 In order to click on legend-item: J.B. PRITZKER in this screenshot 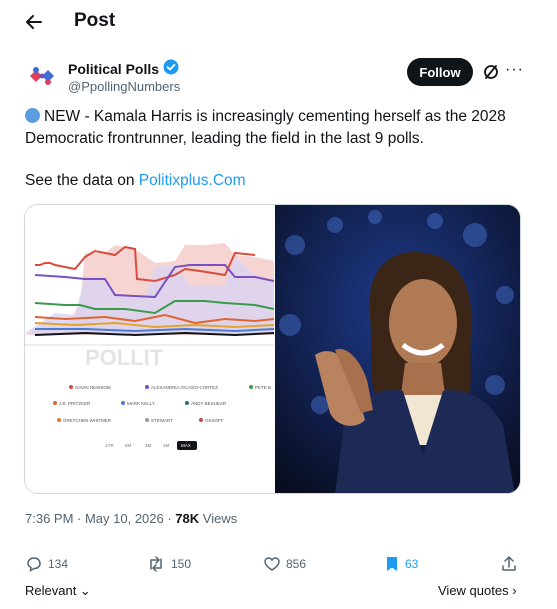, I will do `click(75, 403)`.